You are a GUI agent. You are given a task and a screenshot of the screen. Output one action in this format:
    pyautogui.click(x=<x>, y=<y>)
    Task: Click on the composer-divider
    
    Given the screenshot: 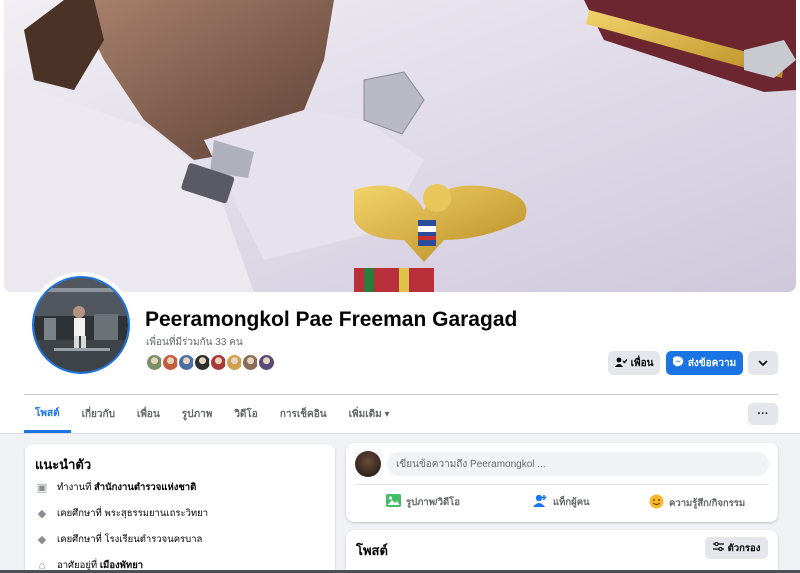 What is the action you would take?
    pyautogui.click(x=562, y=484)
    